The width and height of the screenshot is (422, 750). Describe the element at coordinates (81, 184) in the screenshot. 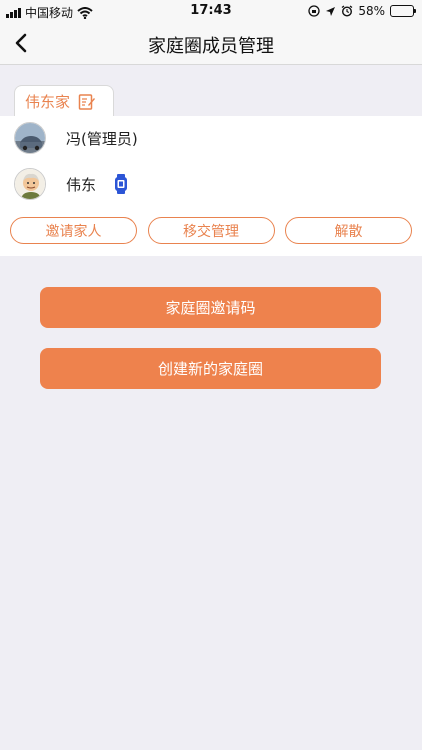

I see `member-name: 伟东` at that location.